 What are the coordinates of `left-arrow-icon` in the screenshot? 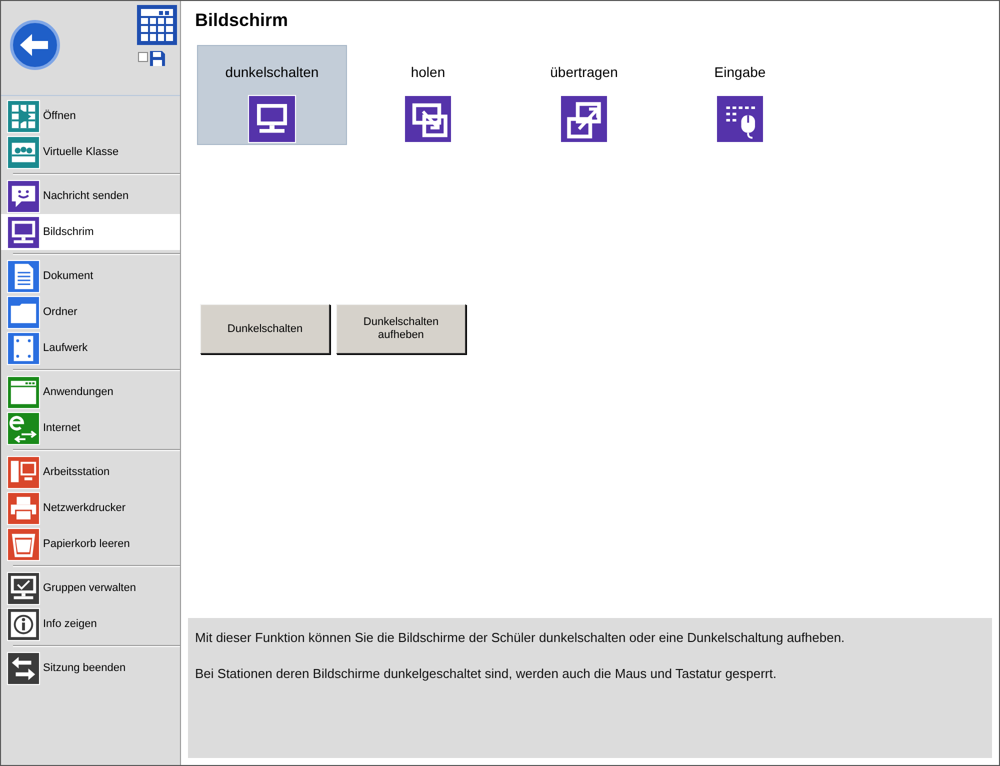 It's located at (35, 45).